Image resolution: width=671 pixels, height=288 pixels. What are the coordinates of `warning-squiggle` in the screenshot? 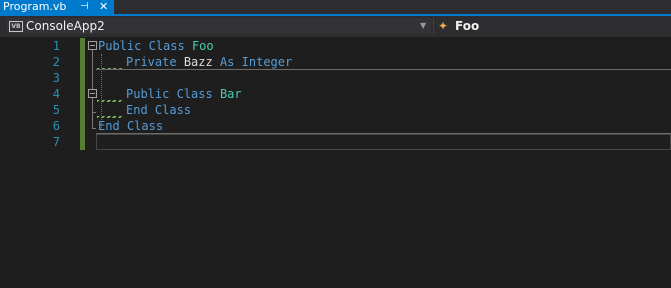 It's located at (110, 101).